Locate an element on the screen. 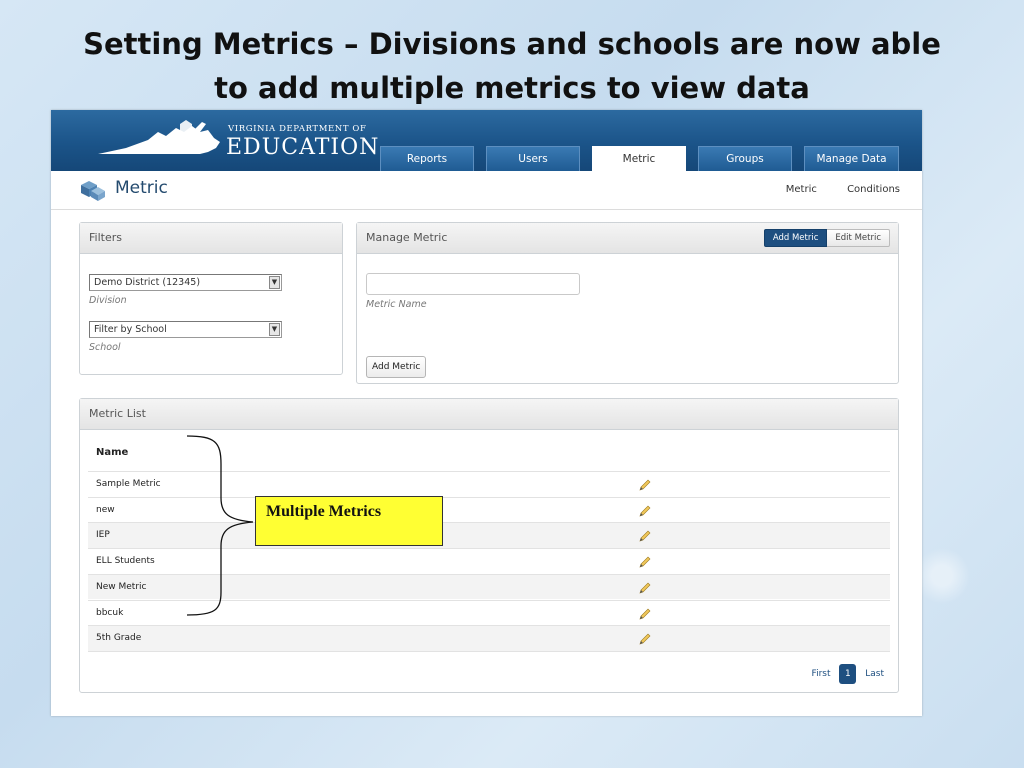 This screenshot has width=1024, height=768. division-select: Demo District (12345) ▼ is located at coordinates (185, 282).